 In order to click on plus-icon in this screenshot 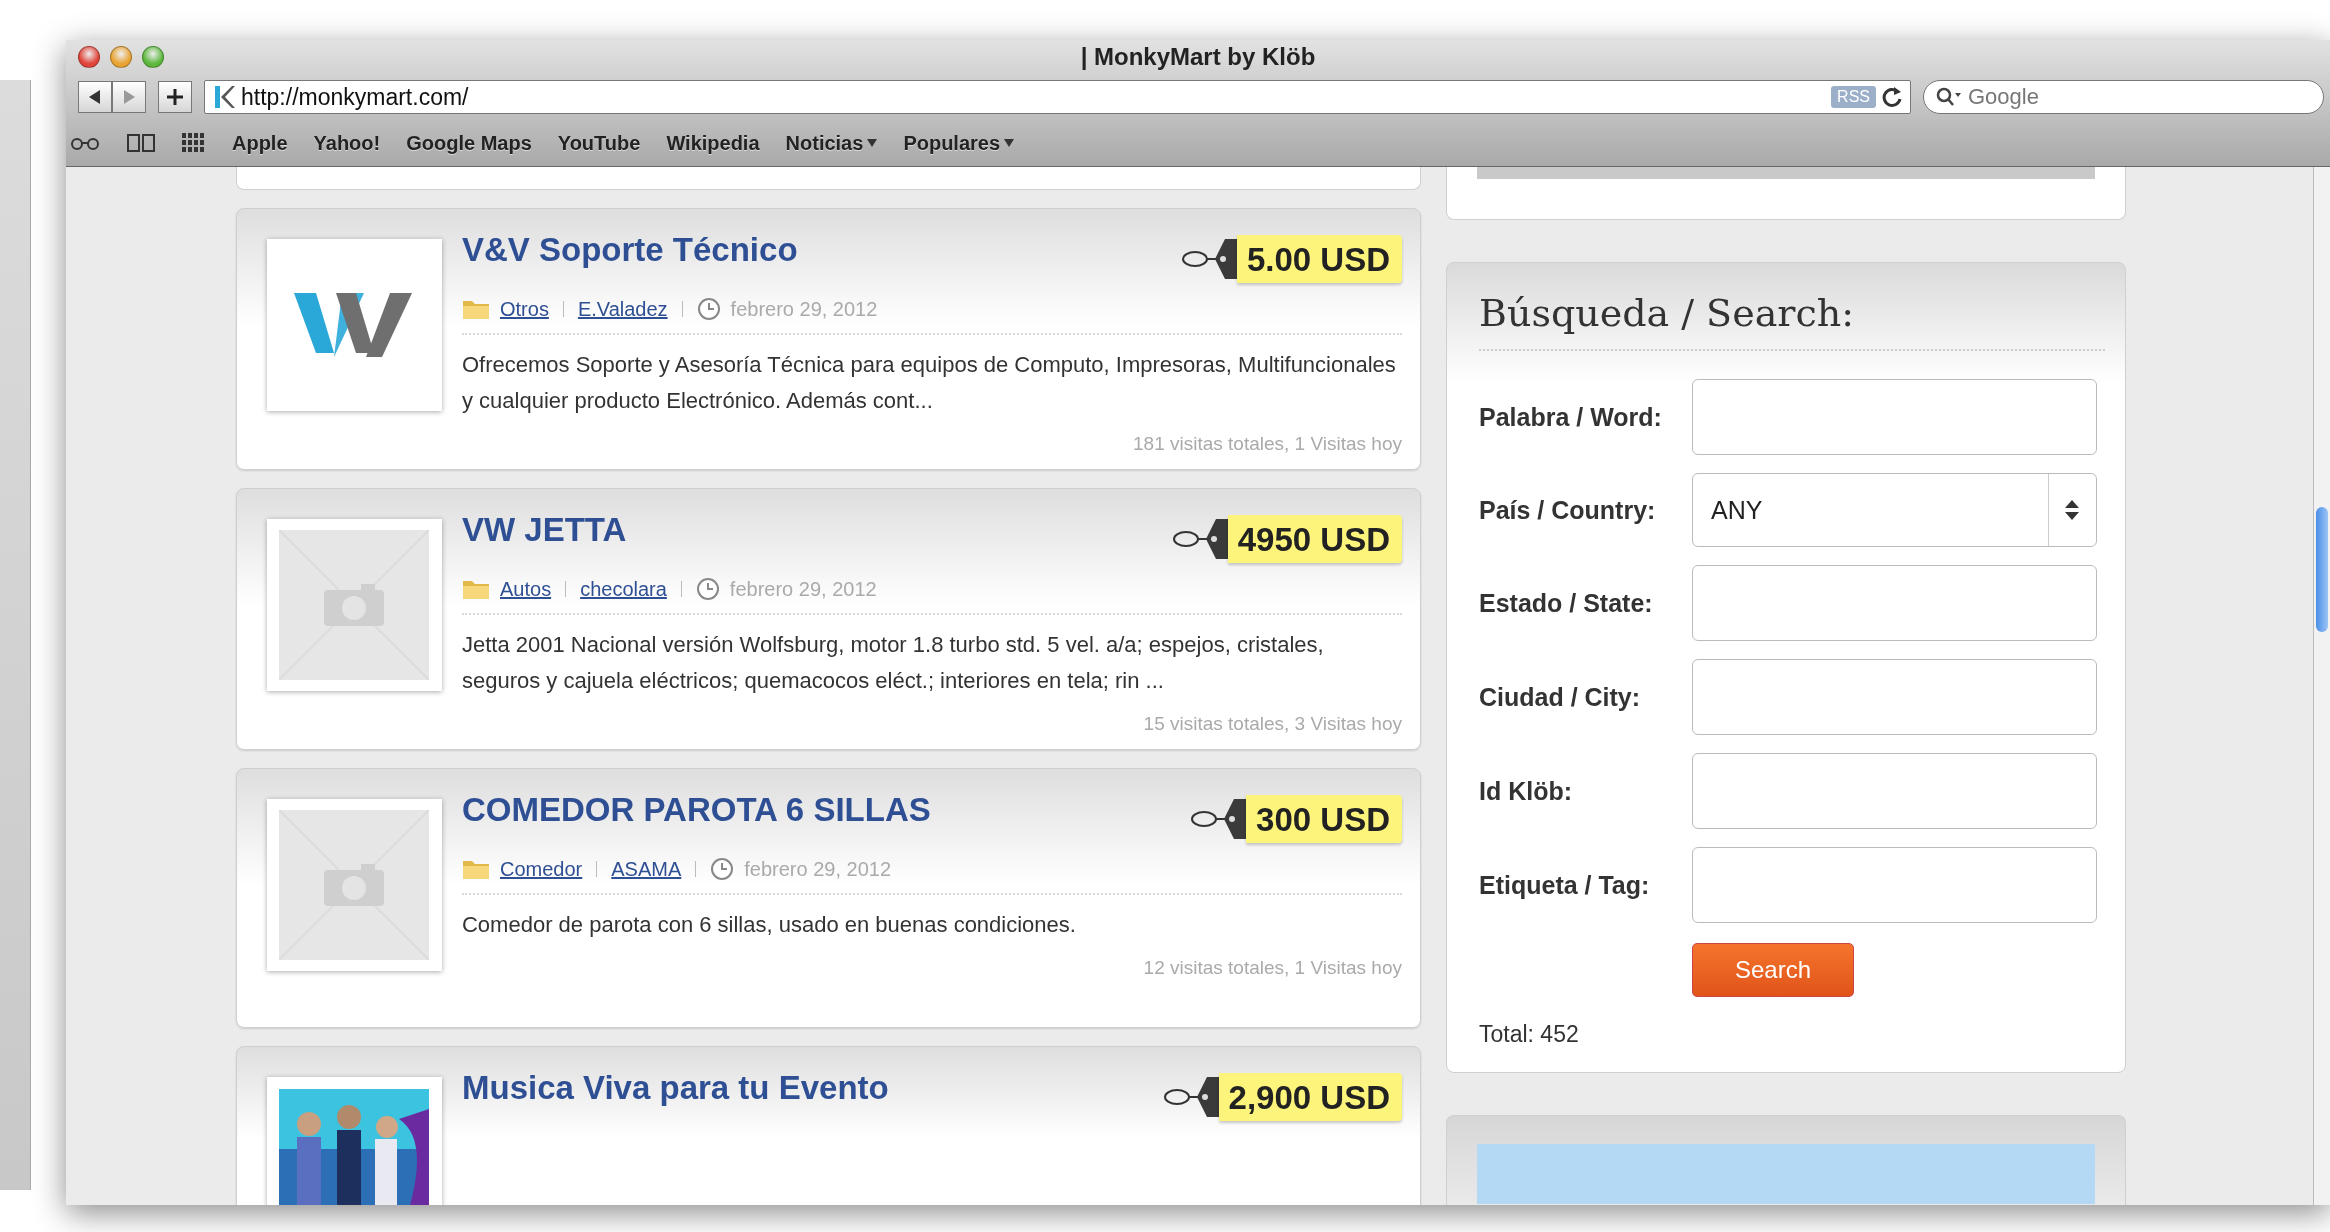, I will do `click(175, 97)`.